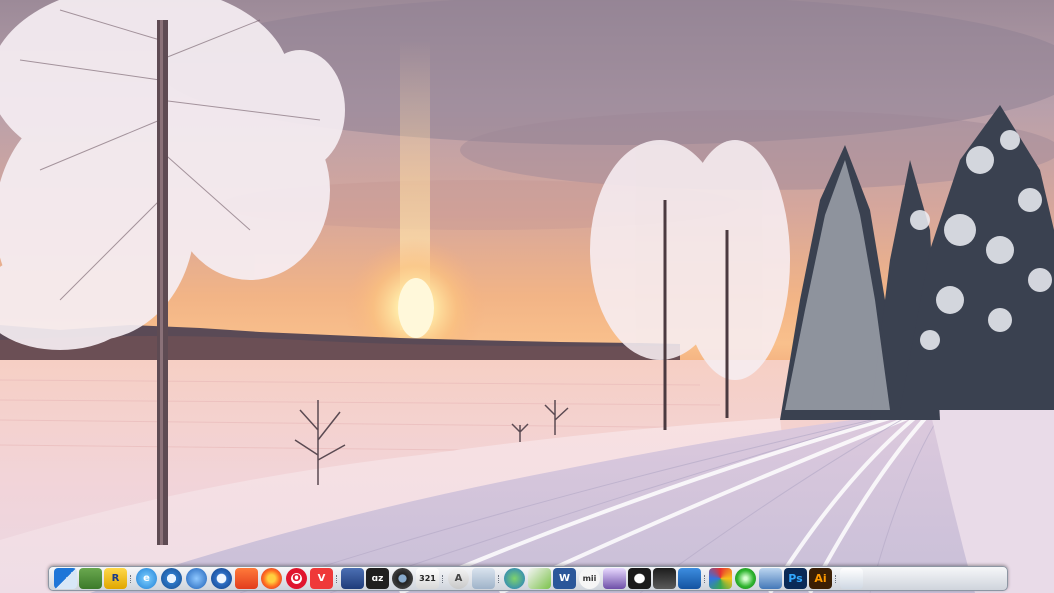  What do you see at coordinates (851, 578) in the screenshot?
I see `document-icon` at bounding box center [851, 578].